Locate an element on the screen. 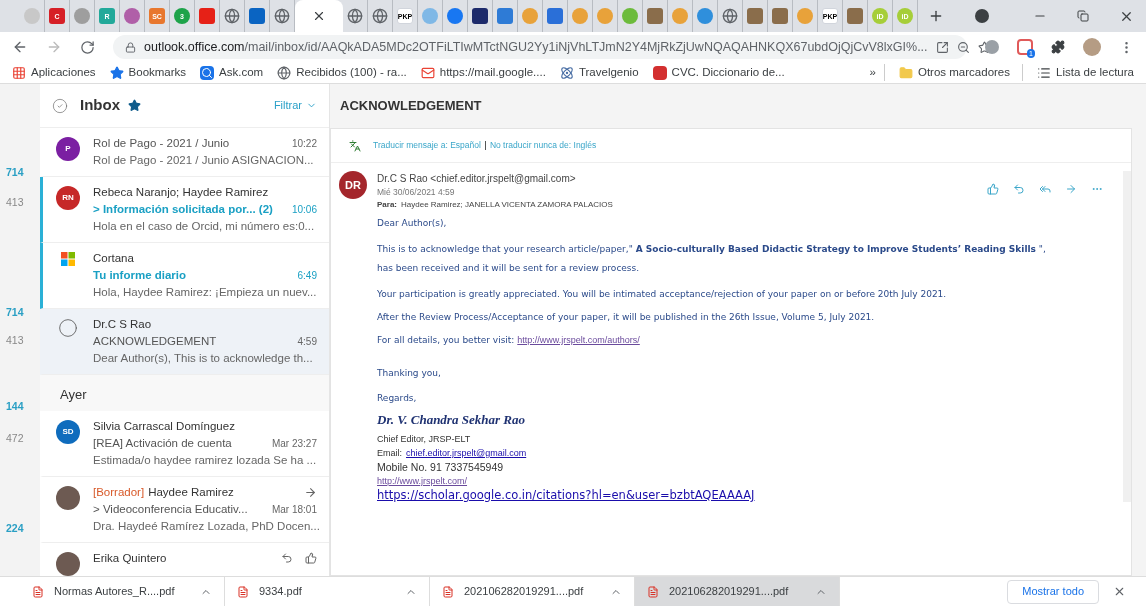  bookmark-item: Bookmarks is located at coordinates (148, 72).